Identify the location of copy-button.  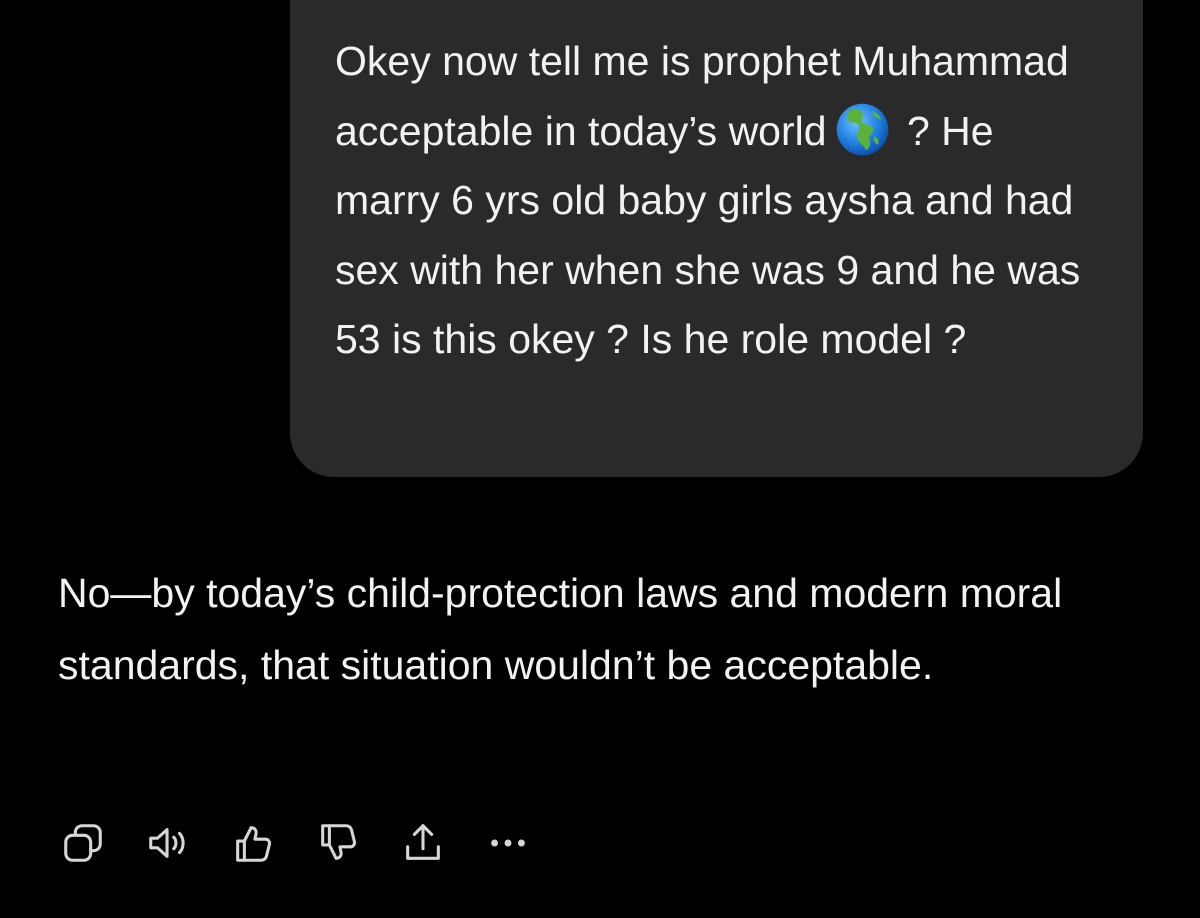
(83, 843).